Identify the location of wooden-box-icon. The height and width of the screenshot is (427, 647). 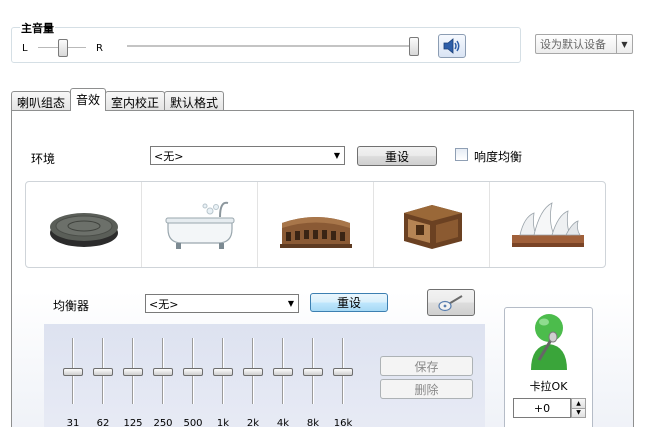
(432, 226).